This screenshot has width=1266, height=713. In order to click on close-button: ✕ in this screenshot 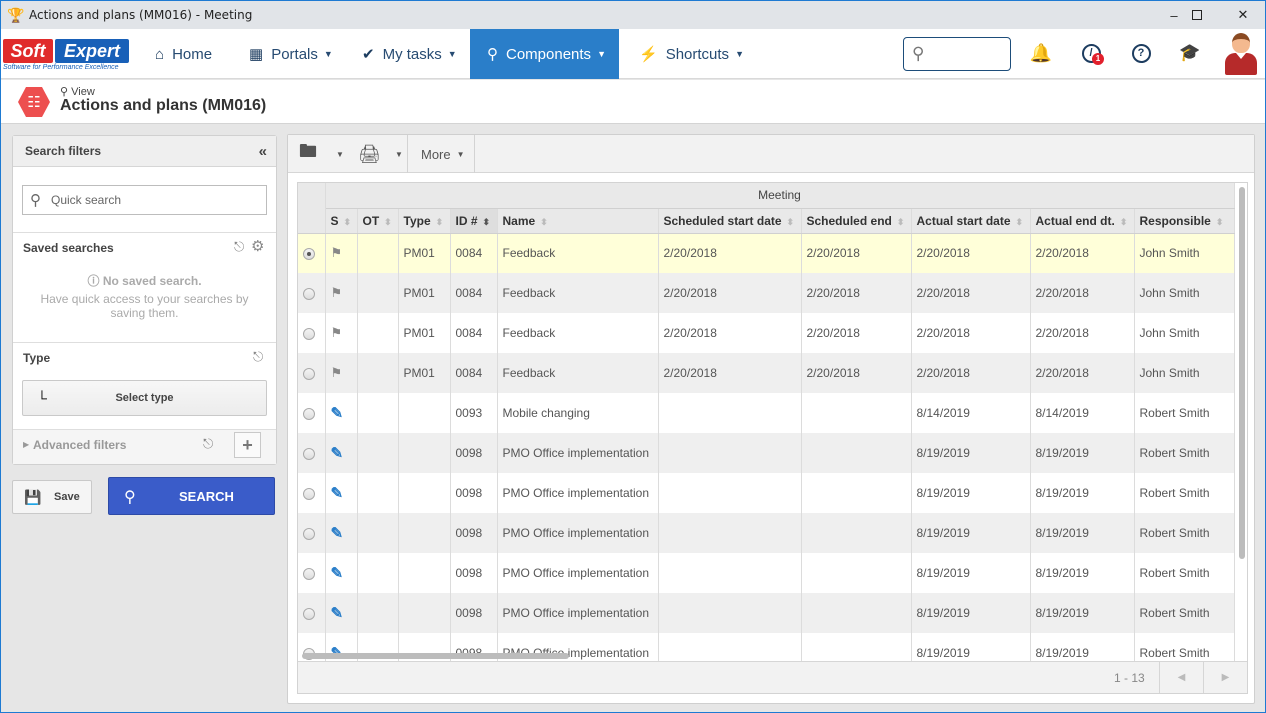, I will do `click(1243, 15)`.